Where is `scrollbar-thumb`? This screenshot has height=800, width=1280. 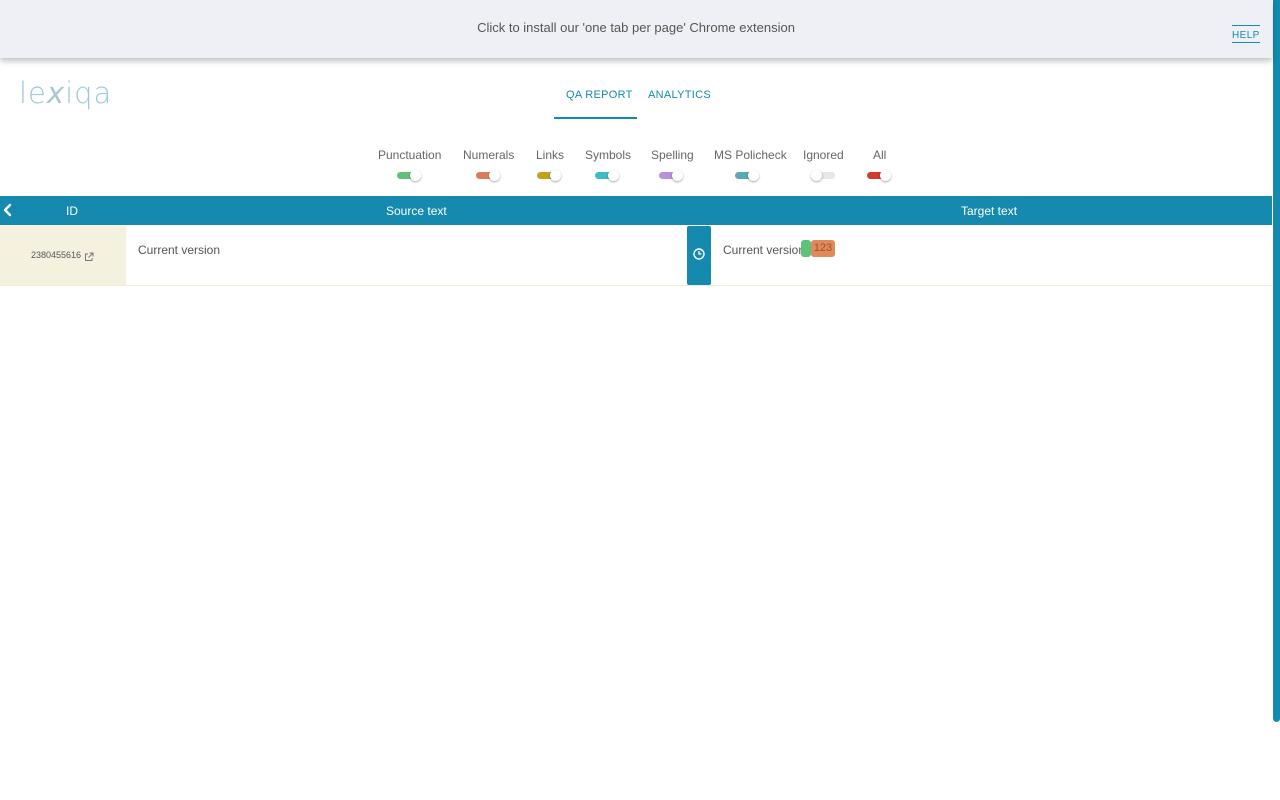
scrollbar-thumb is located at coordinates (1276, 361).